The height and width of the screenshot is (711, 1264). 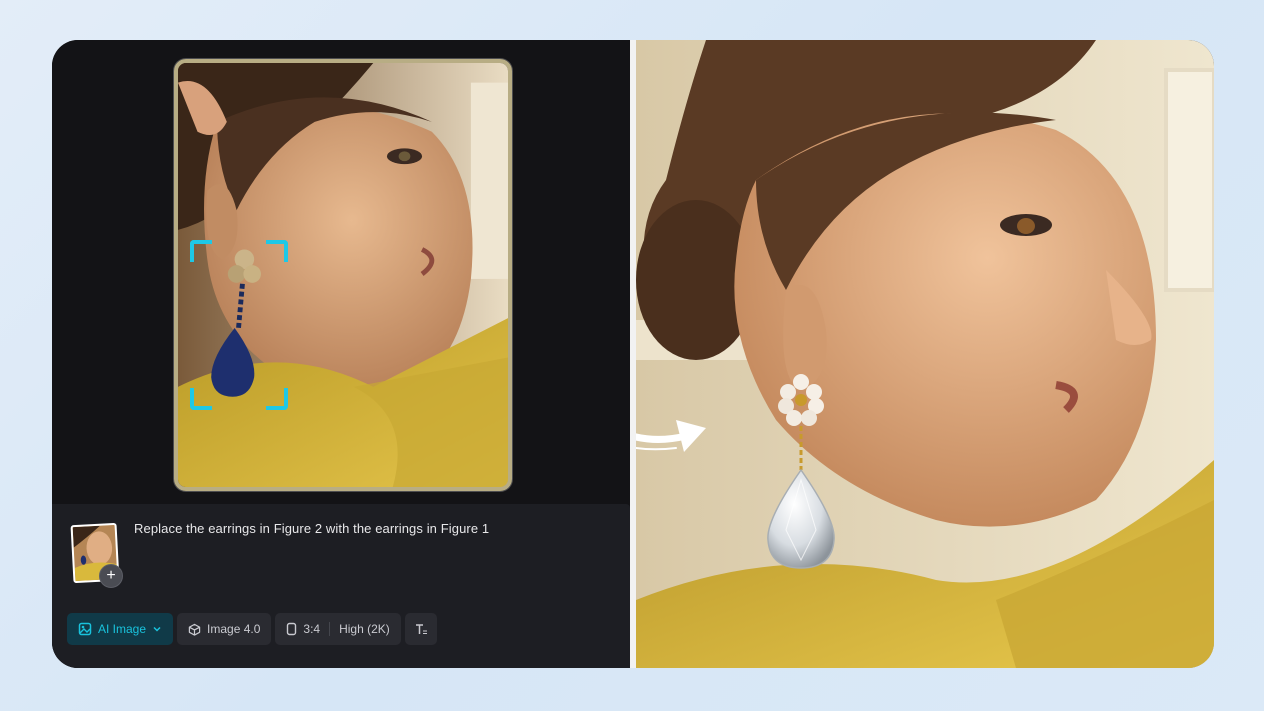 I want to click on quality-label: High (2K), so click(x=364, y=629).